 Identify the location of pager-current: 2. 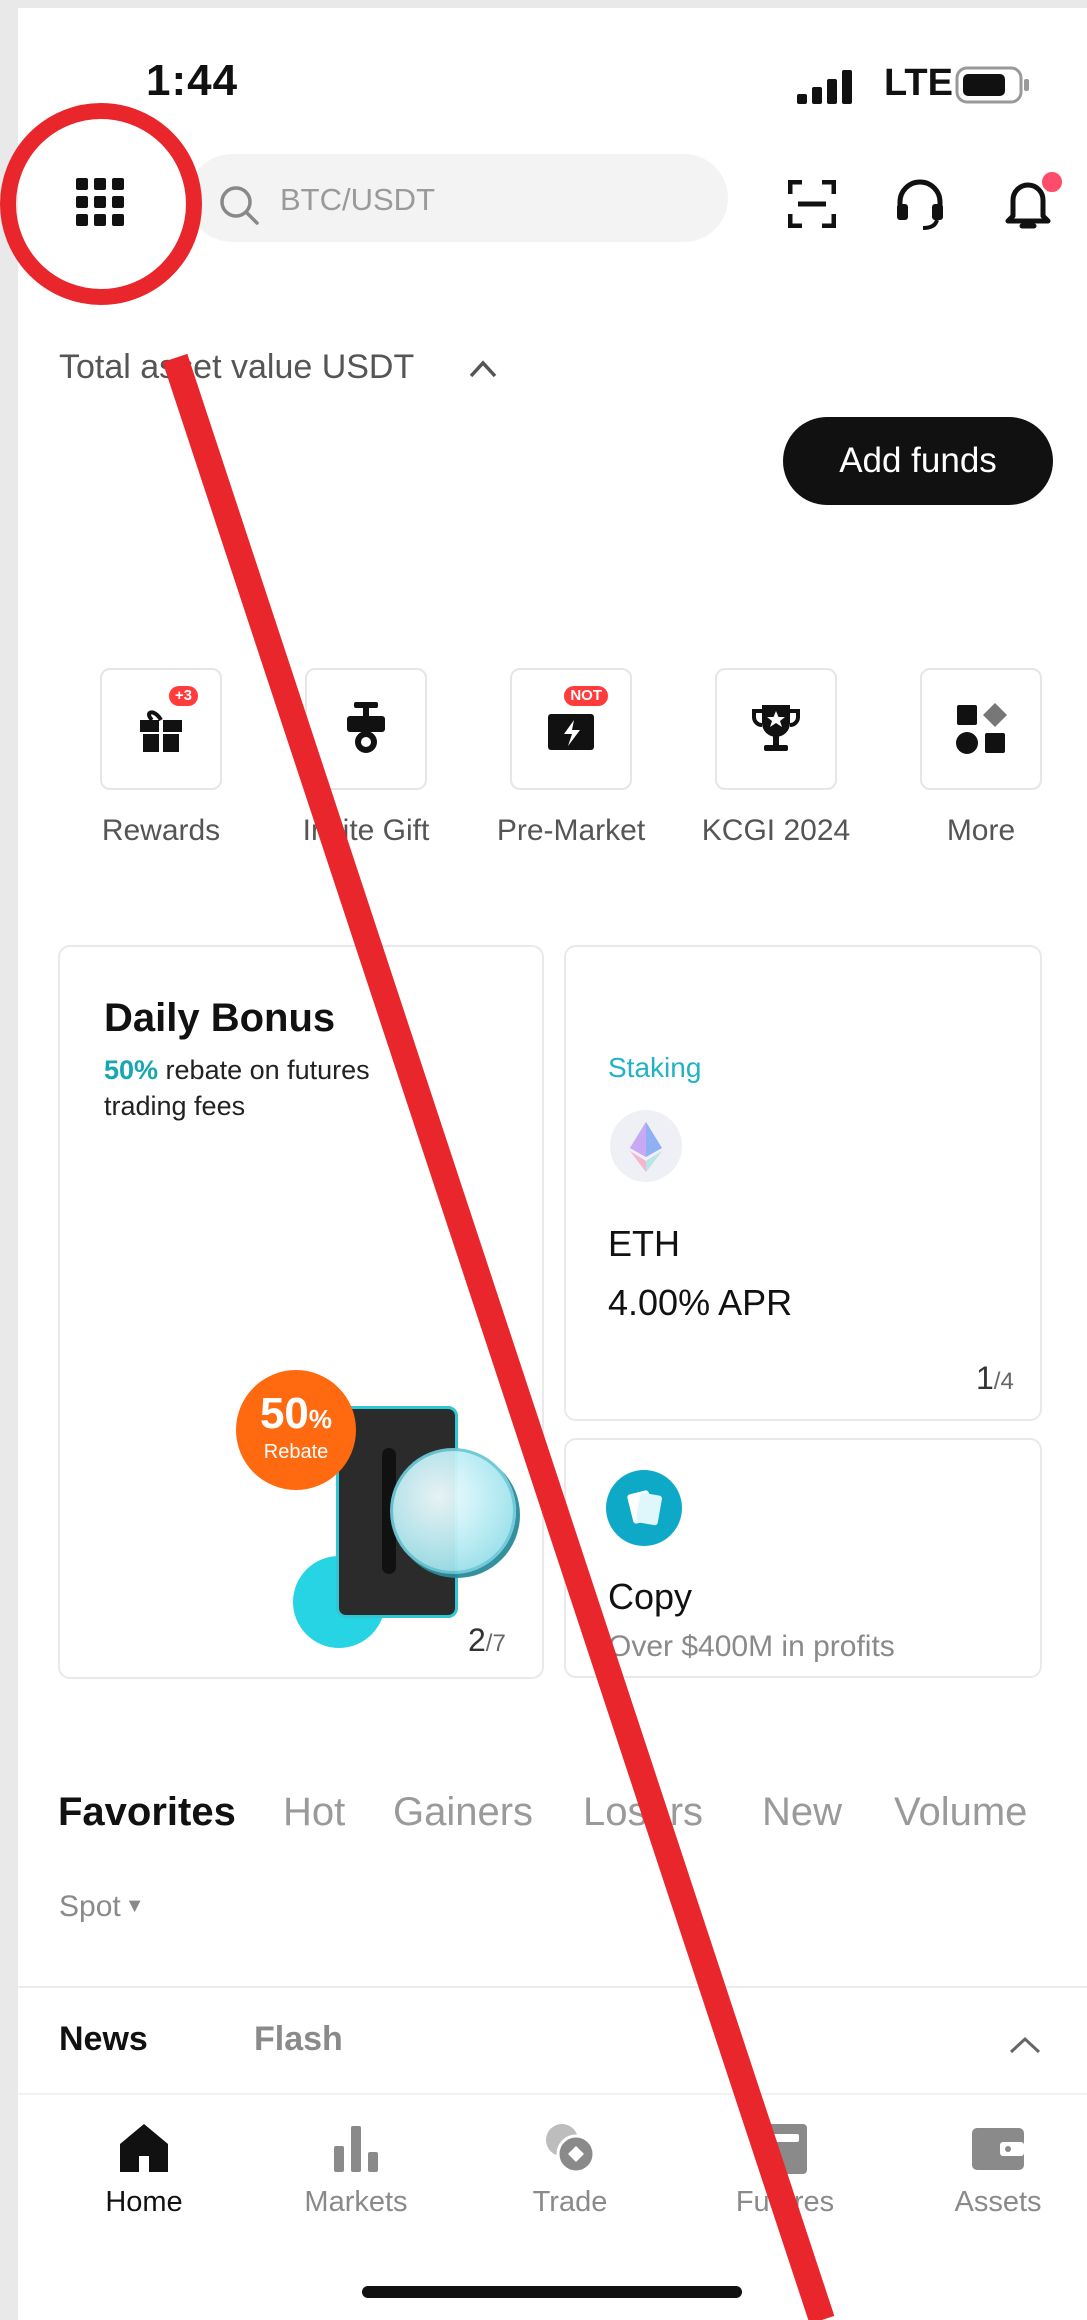
(477, 1640).